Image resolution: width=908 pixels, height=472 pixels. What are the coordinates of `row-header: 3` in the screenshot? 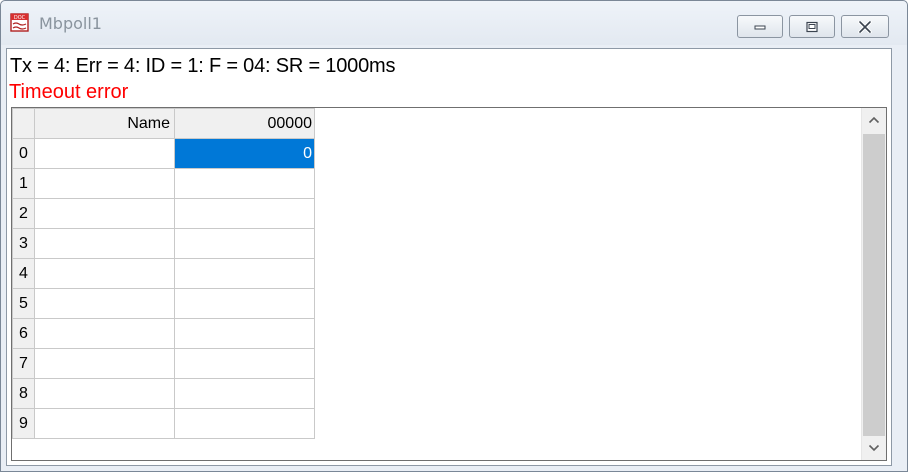 It's located at (23, 243).